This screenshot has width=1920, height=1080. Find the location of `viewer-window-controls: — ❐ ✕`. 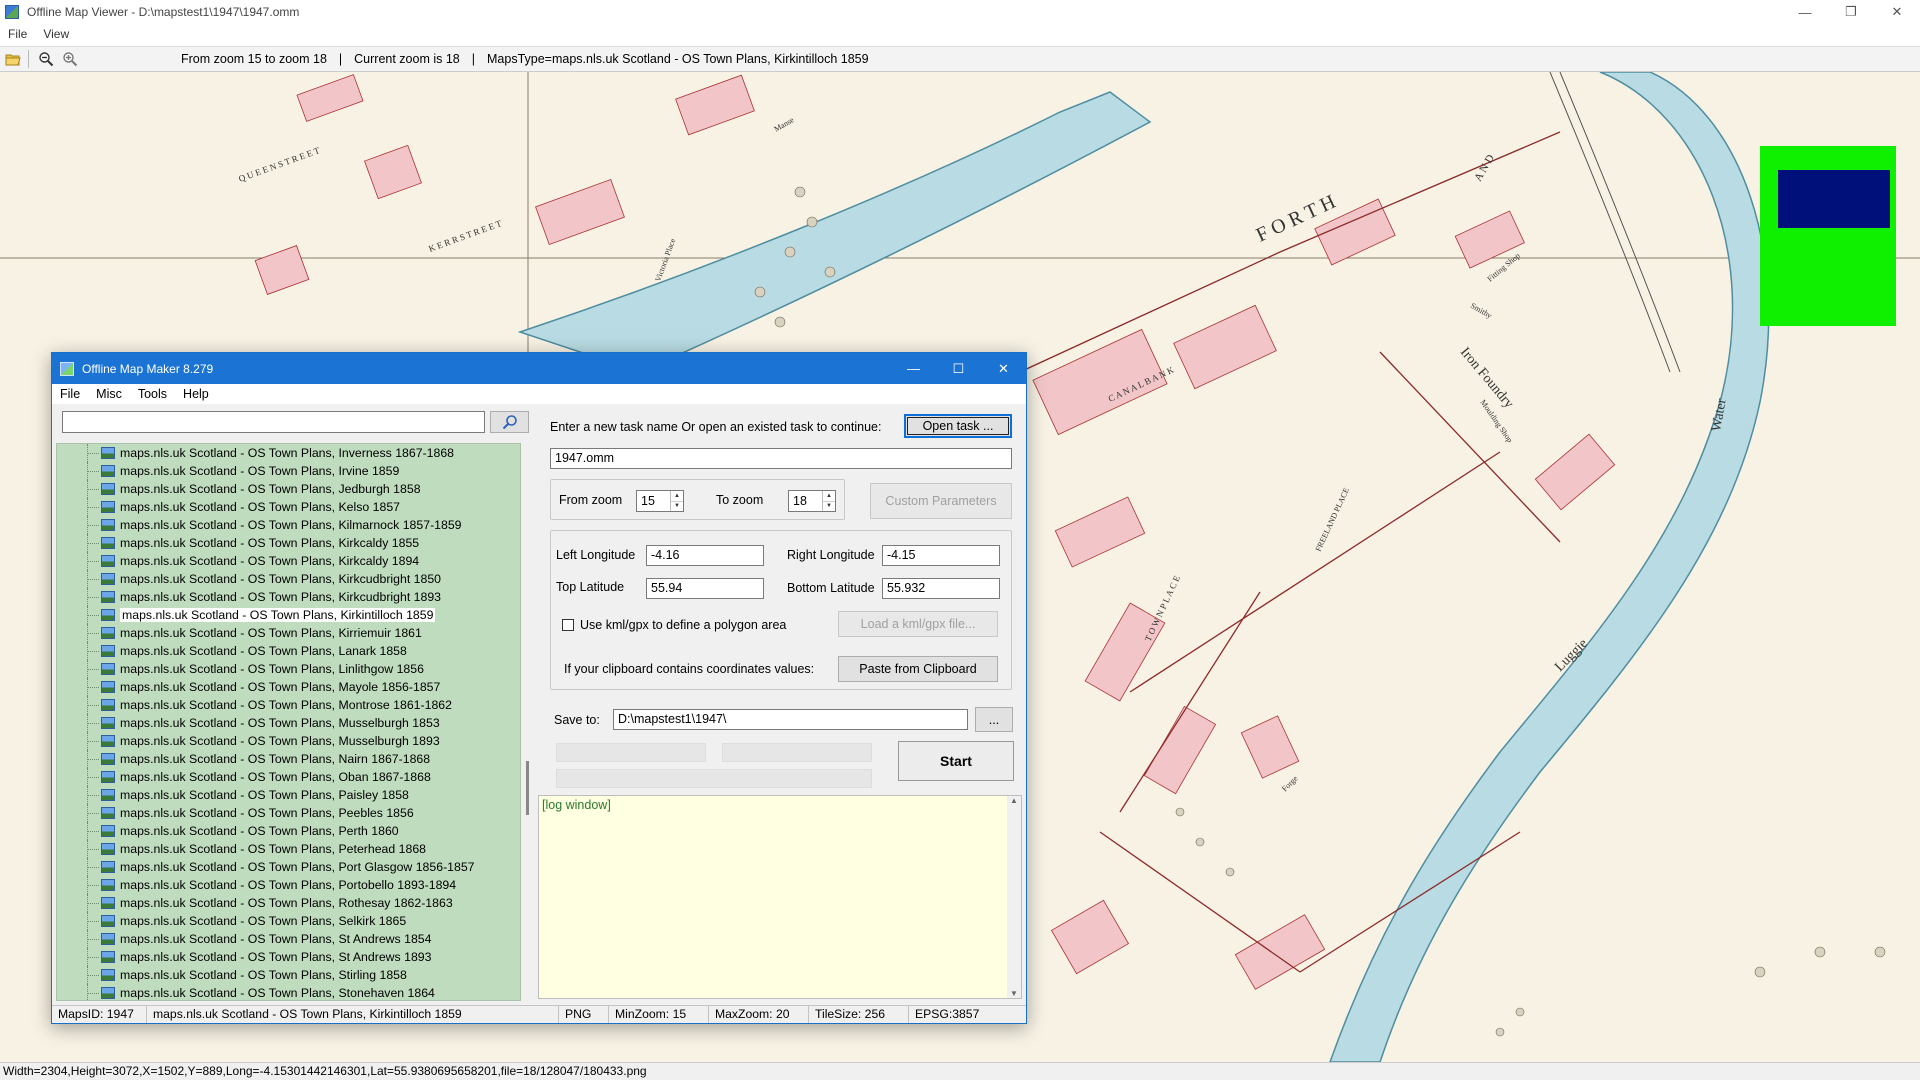

viewer-window-controls: — ❐ ✕ is located at coordinates (1851, 12).